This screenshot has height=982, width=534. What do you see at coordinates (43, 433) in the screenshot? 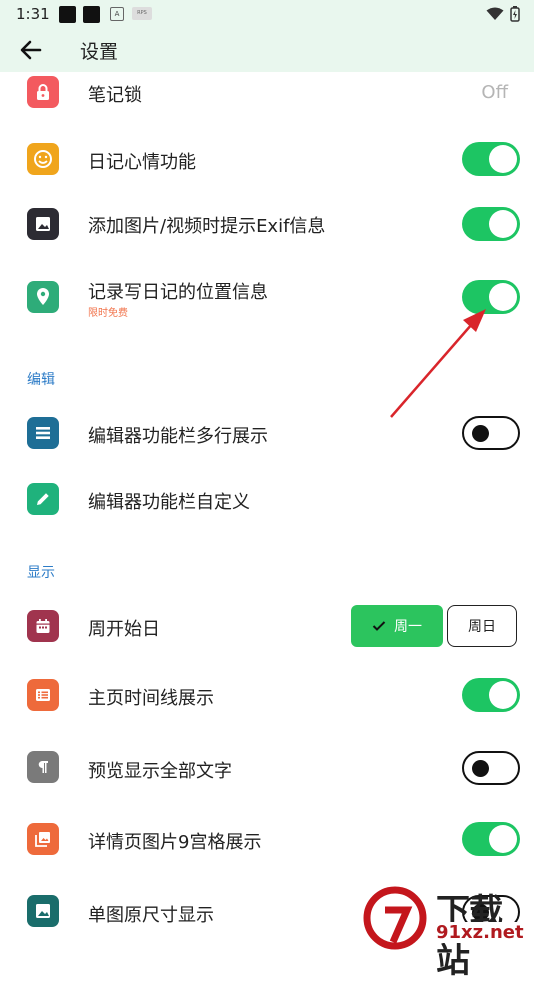
I see `menu-lines-icon` at bounding box center [43, 433].